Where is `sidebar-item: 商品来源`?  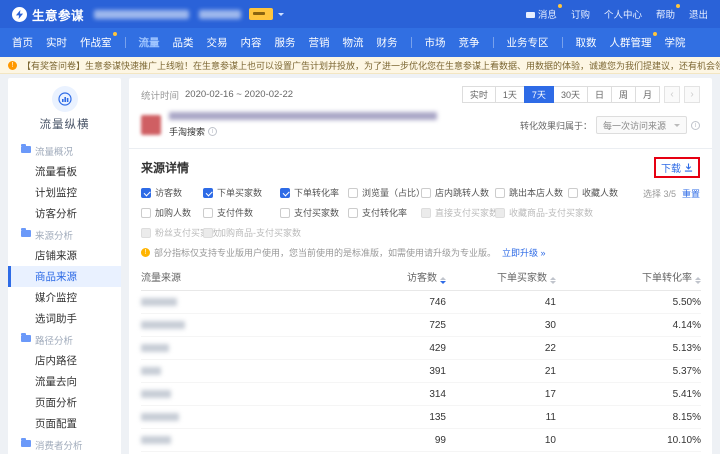 sidebar-item: 商品来源 is located at coordinates (64, 276).